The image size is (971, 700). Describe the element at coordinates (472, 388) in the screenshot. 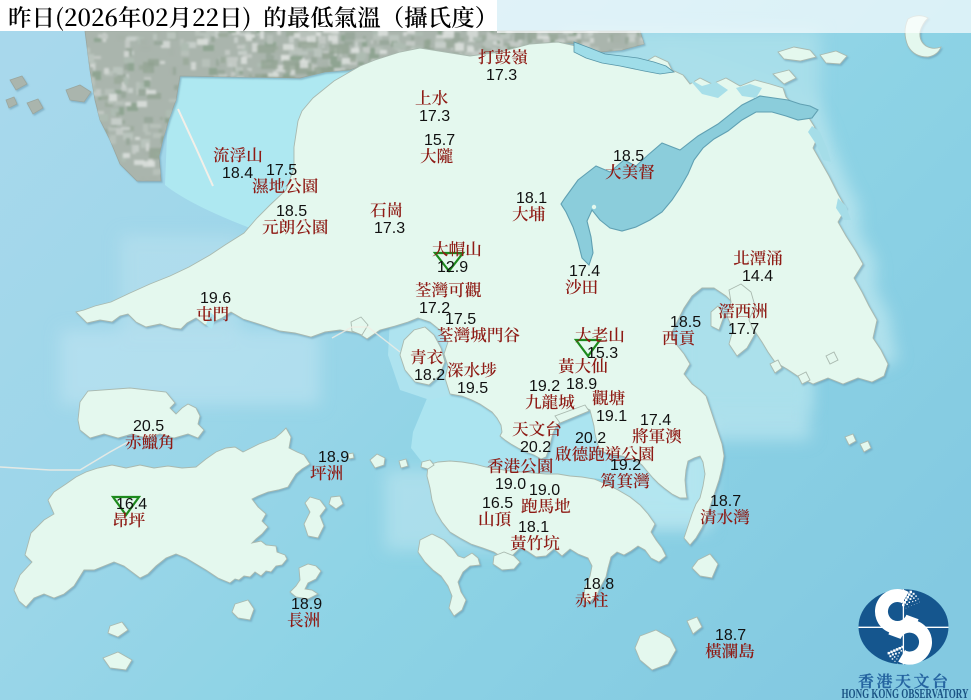

I see `svg-text: 19.5` at that location.